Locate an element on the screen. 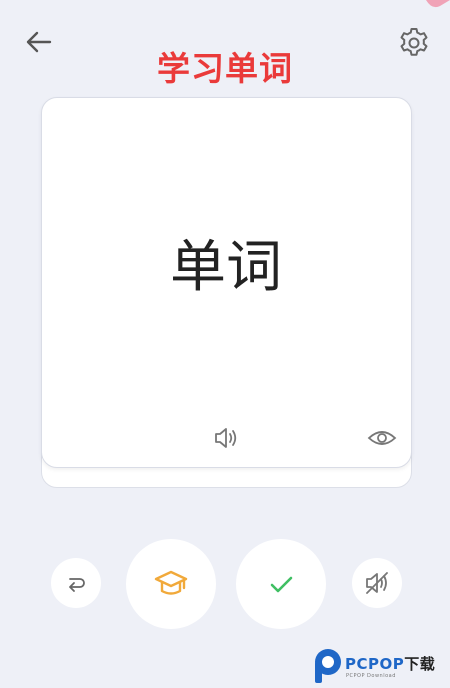  learn-button is located at coordinates (171, 584).